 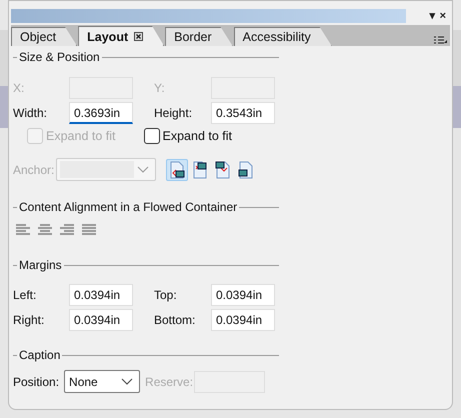 I want to click on input-field: 0.3543in, so click(x=243, y=113).